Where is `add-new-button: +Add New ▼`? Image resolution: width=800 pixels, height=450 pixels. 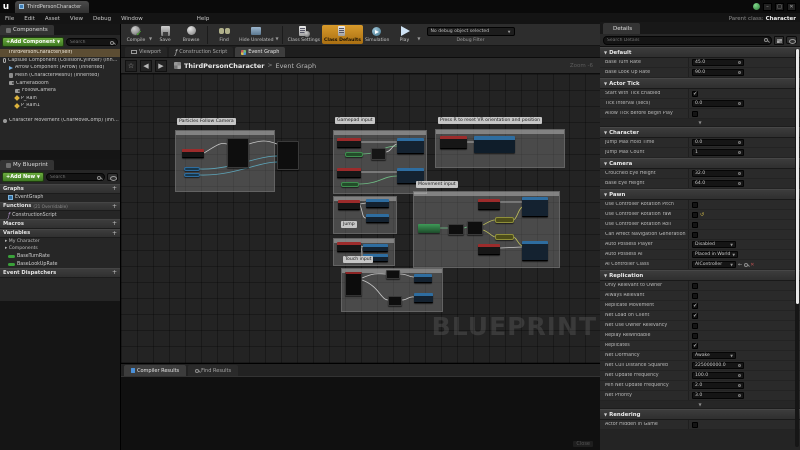 add-new-button: +Add New ▼ is located at coordinates (23, 177).